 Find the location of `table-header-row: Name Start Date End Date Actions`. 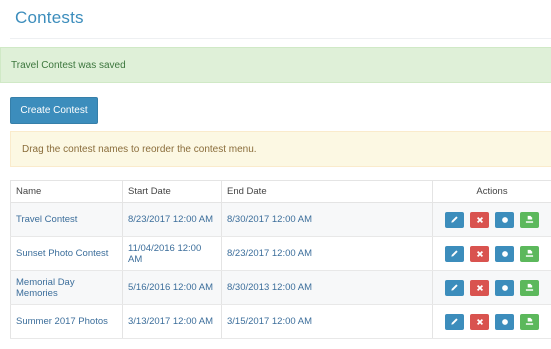

table-header-row: Name Start Date End Date Actions is located at coordinates (280, 191).